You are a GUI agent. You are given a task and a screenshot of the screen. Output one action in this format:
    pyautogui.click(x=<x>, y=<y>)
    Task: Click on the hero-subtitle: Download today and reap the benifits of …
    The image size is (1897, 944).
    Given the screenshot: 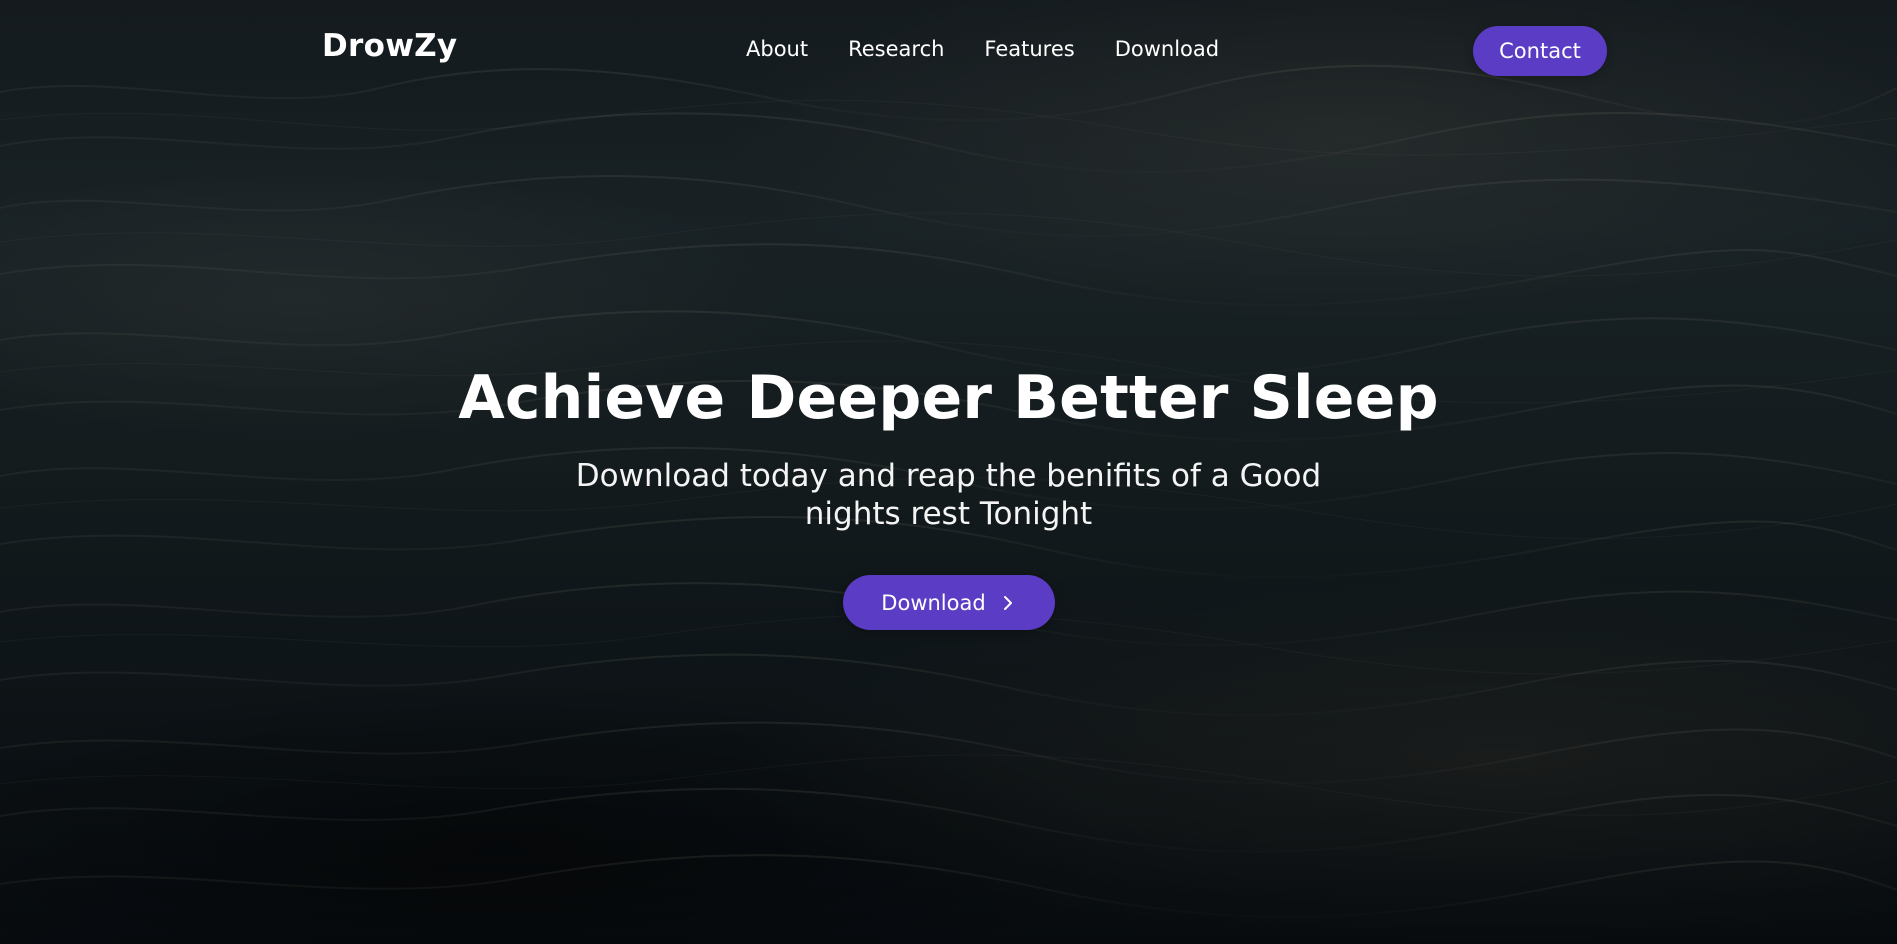 What is the action you would take?
    pyautogui.click(x=948, y=495)
    